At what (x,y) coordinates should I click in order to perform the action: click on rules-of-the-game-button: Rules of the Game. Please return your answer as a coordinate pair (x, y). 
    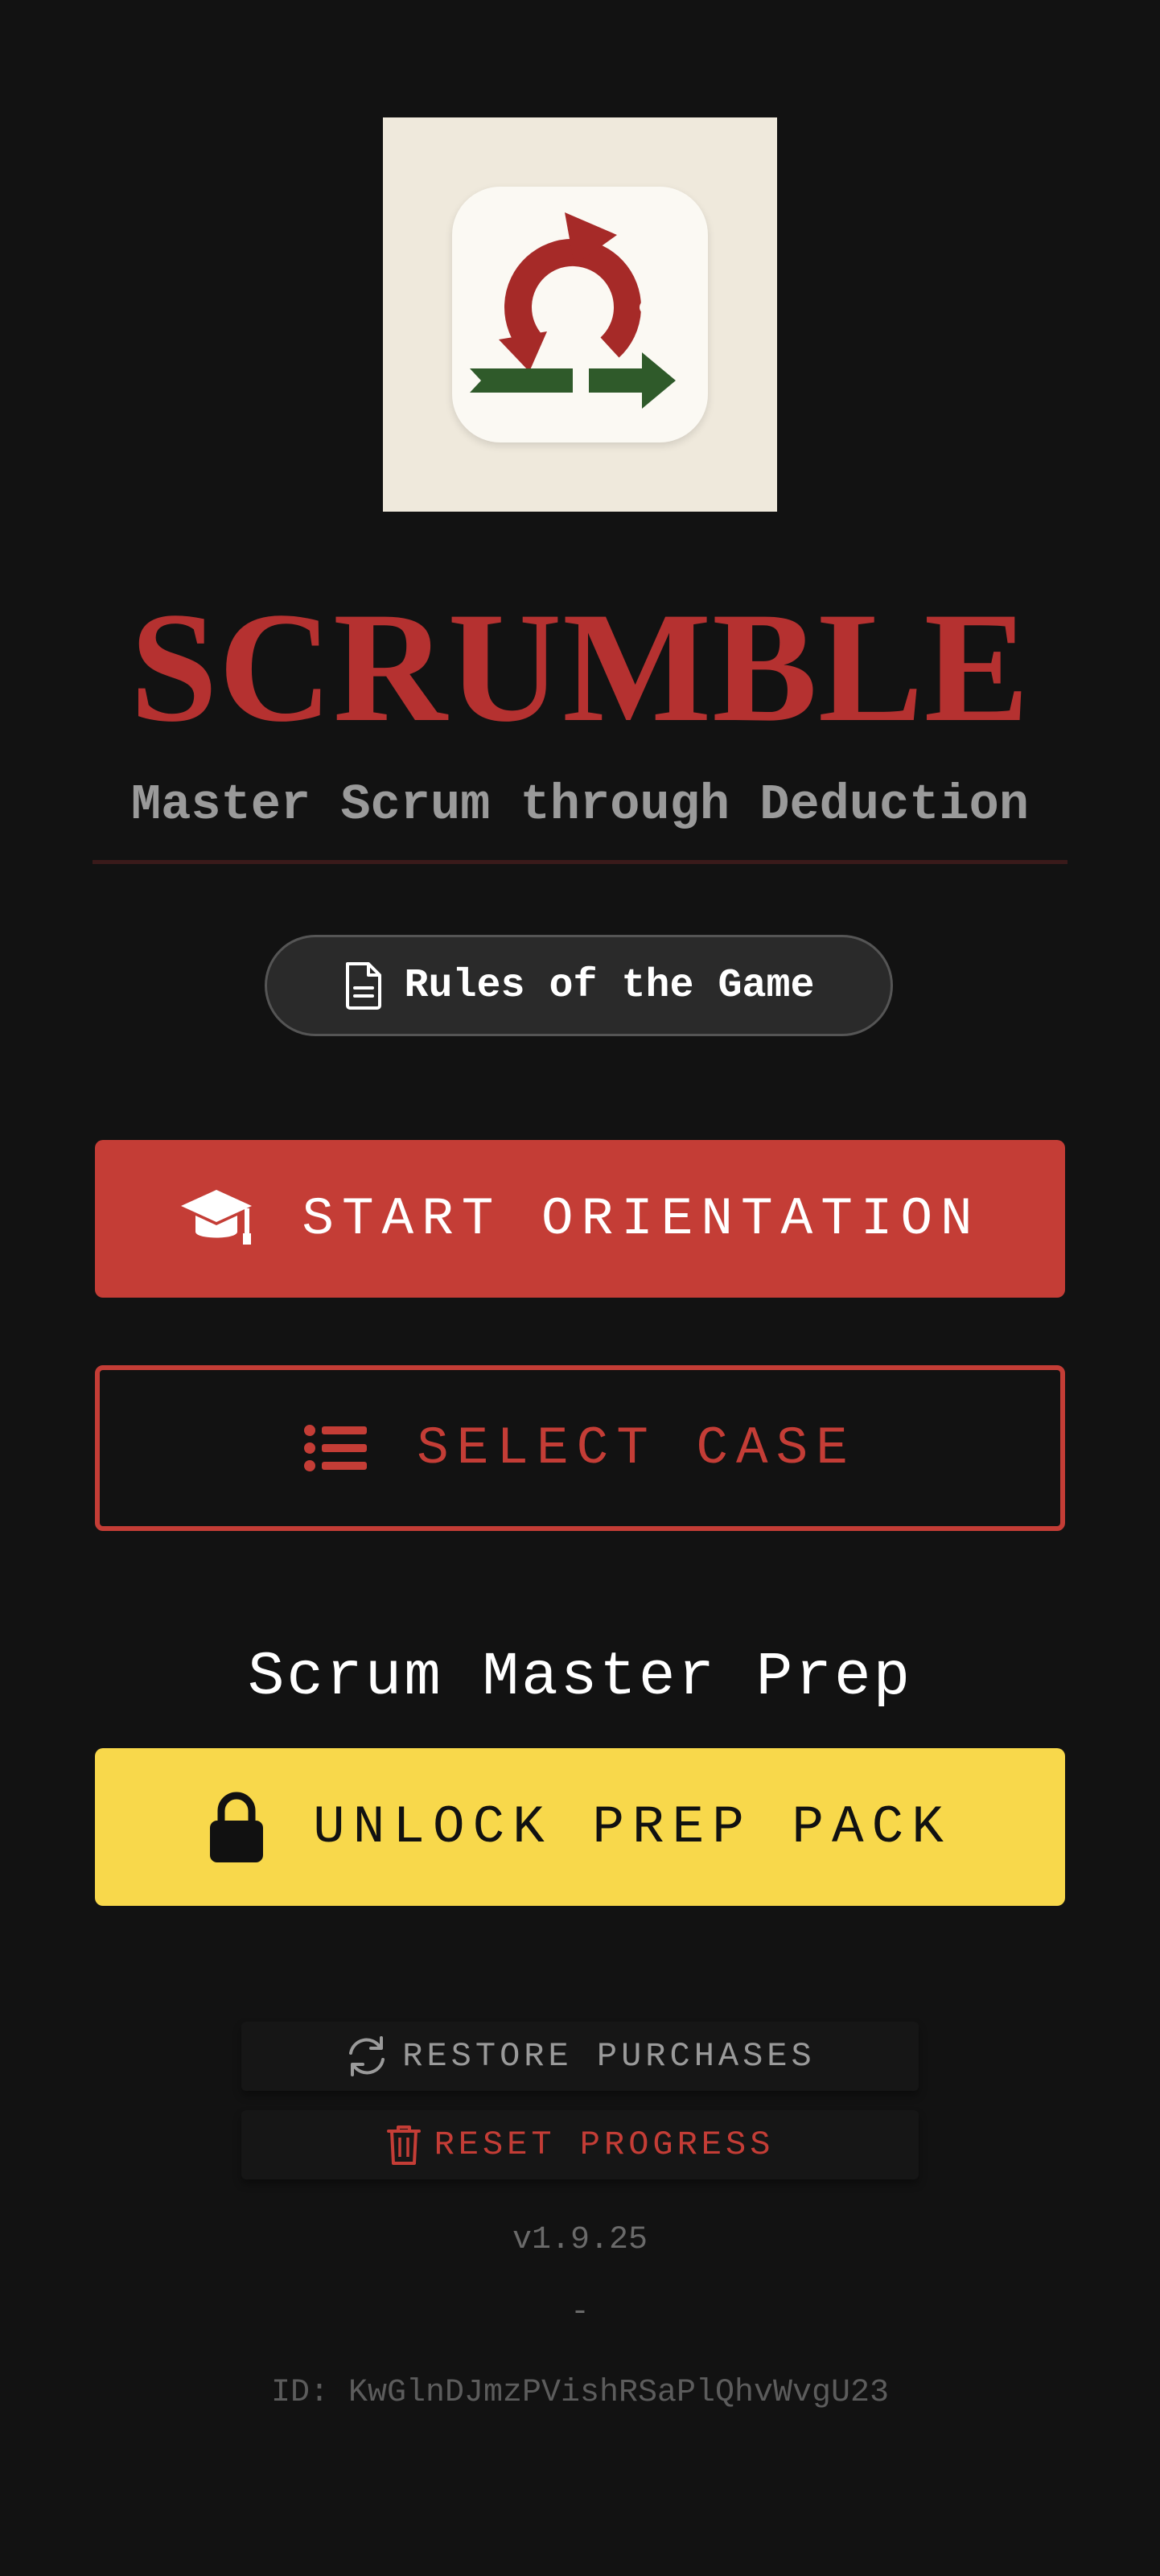
    Looking at the image, I should click on (579, 985).